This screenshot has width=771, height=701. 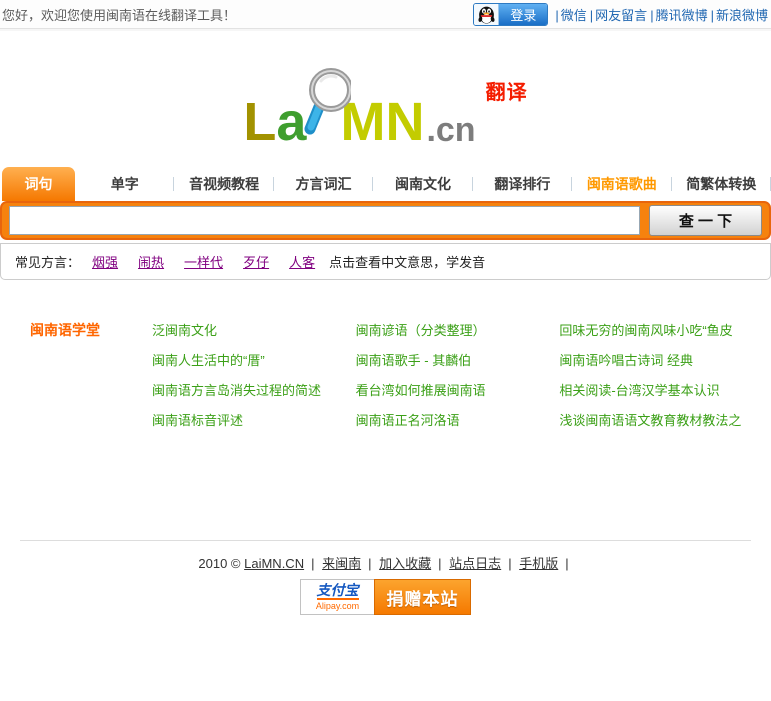 I want to click on welcome-message: 您好，欢迎您使用闽南语在线翻译工具！, so click(x=119, y=15).